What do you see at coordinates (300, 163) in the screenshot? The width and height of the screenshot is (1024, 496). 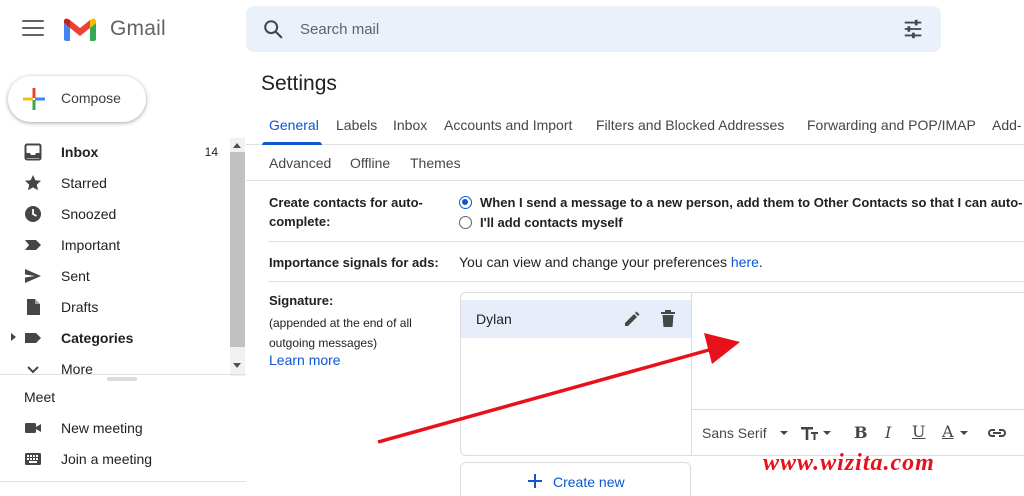 I see `tab-advanced: Advanced` at bounding box center [300, 163].